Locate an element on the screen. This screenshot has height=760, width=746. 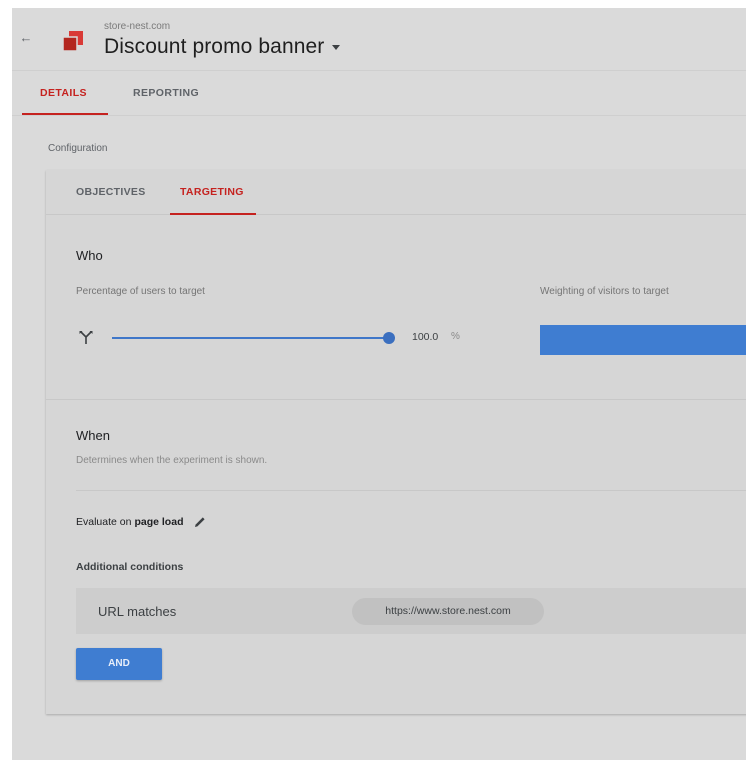
who-heading: Who is located at coordinates (89, 255).